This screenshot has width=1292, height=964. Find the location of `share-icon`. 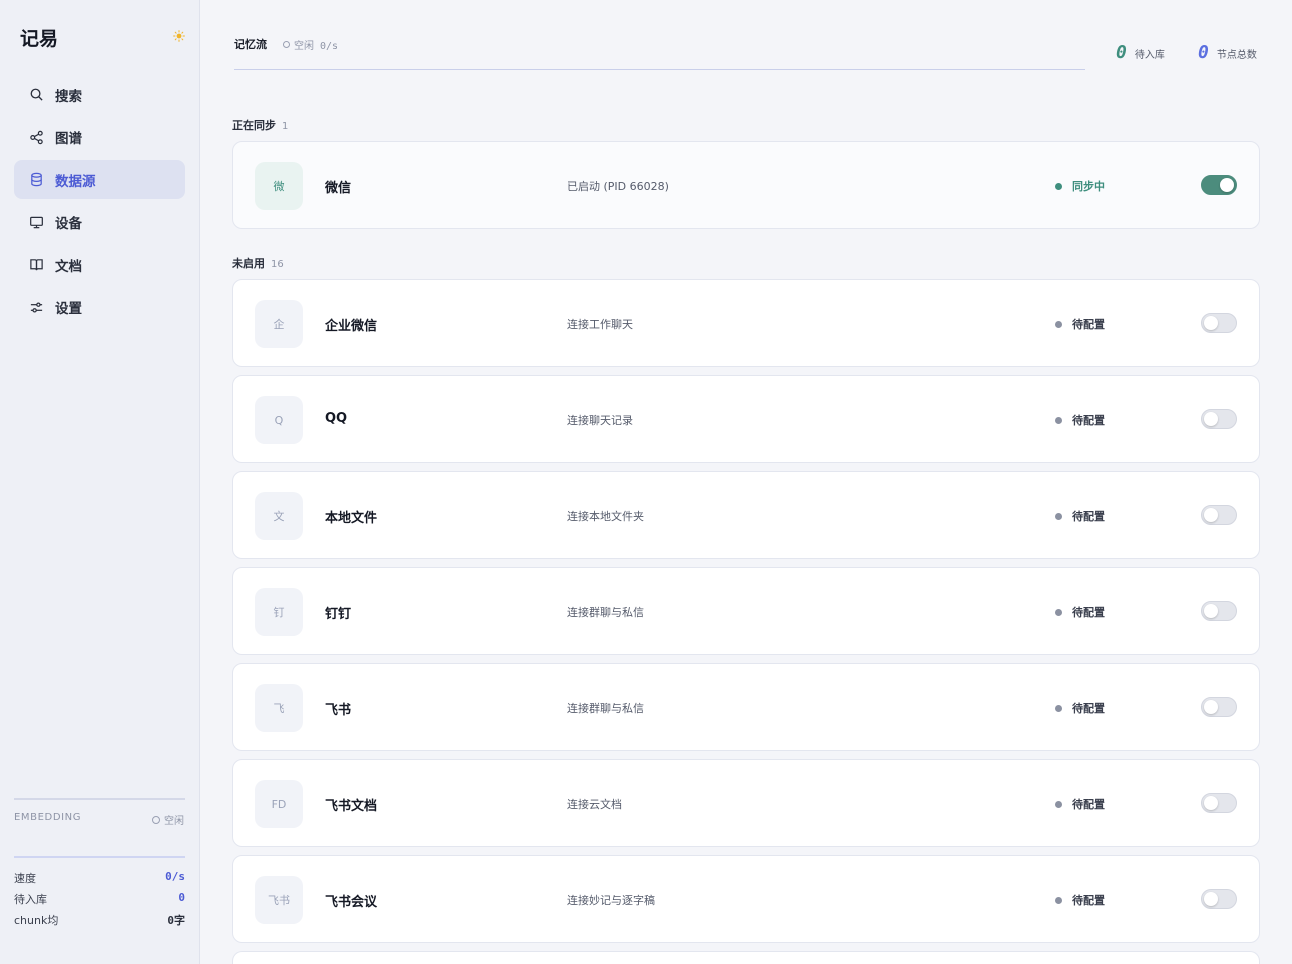

share-icon is located at coordinates (36, 137).